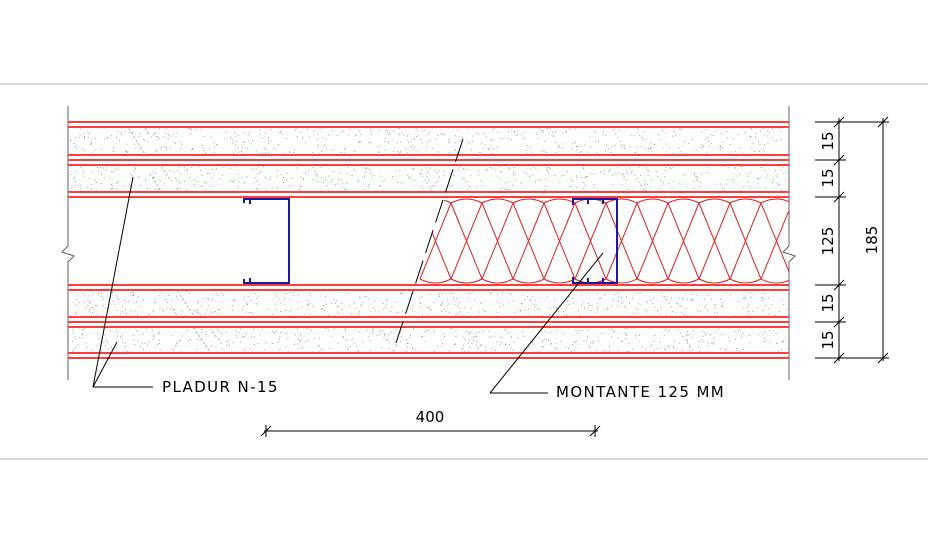 The image size is (928, 543). What do you see at coordinates (828, 339) in the screenshot?
I see `dimension-layer-5: 15` at bounding box center [828, 339].